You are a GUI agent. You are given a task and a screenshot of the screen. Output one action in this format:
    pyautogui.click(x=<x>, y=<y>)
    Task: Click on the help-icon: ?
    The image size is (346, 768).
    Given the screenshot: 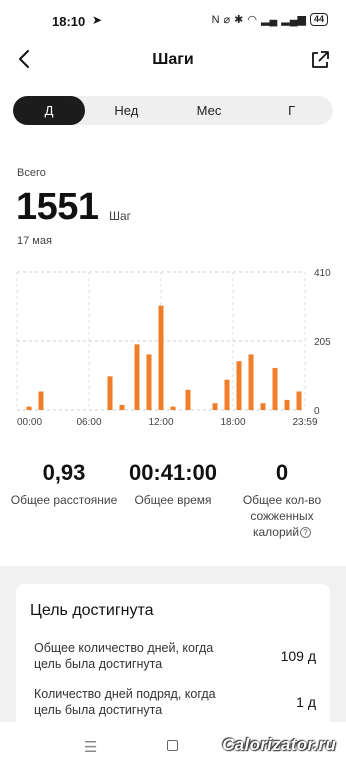 What is the action you would take?
    pyautogui.click(x=306, y=533)
    